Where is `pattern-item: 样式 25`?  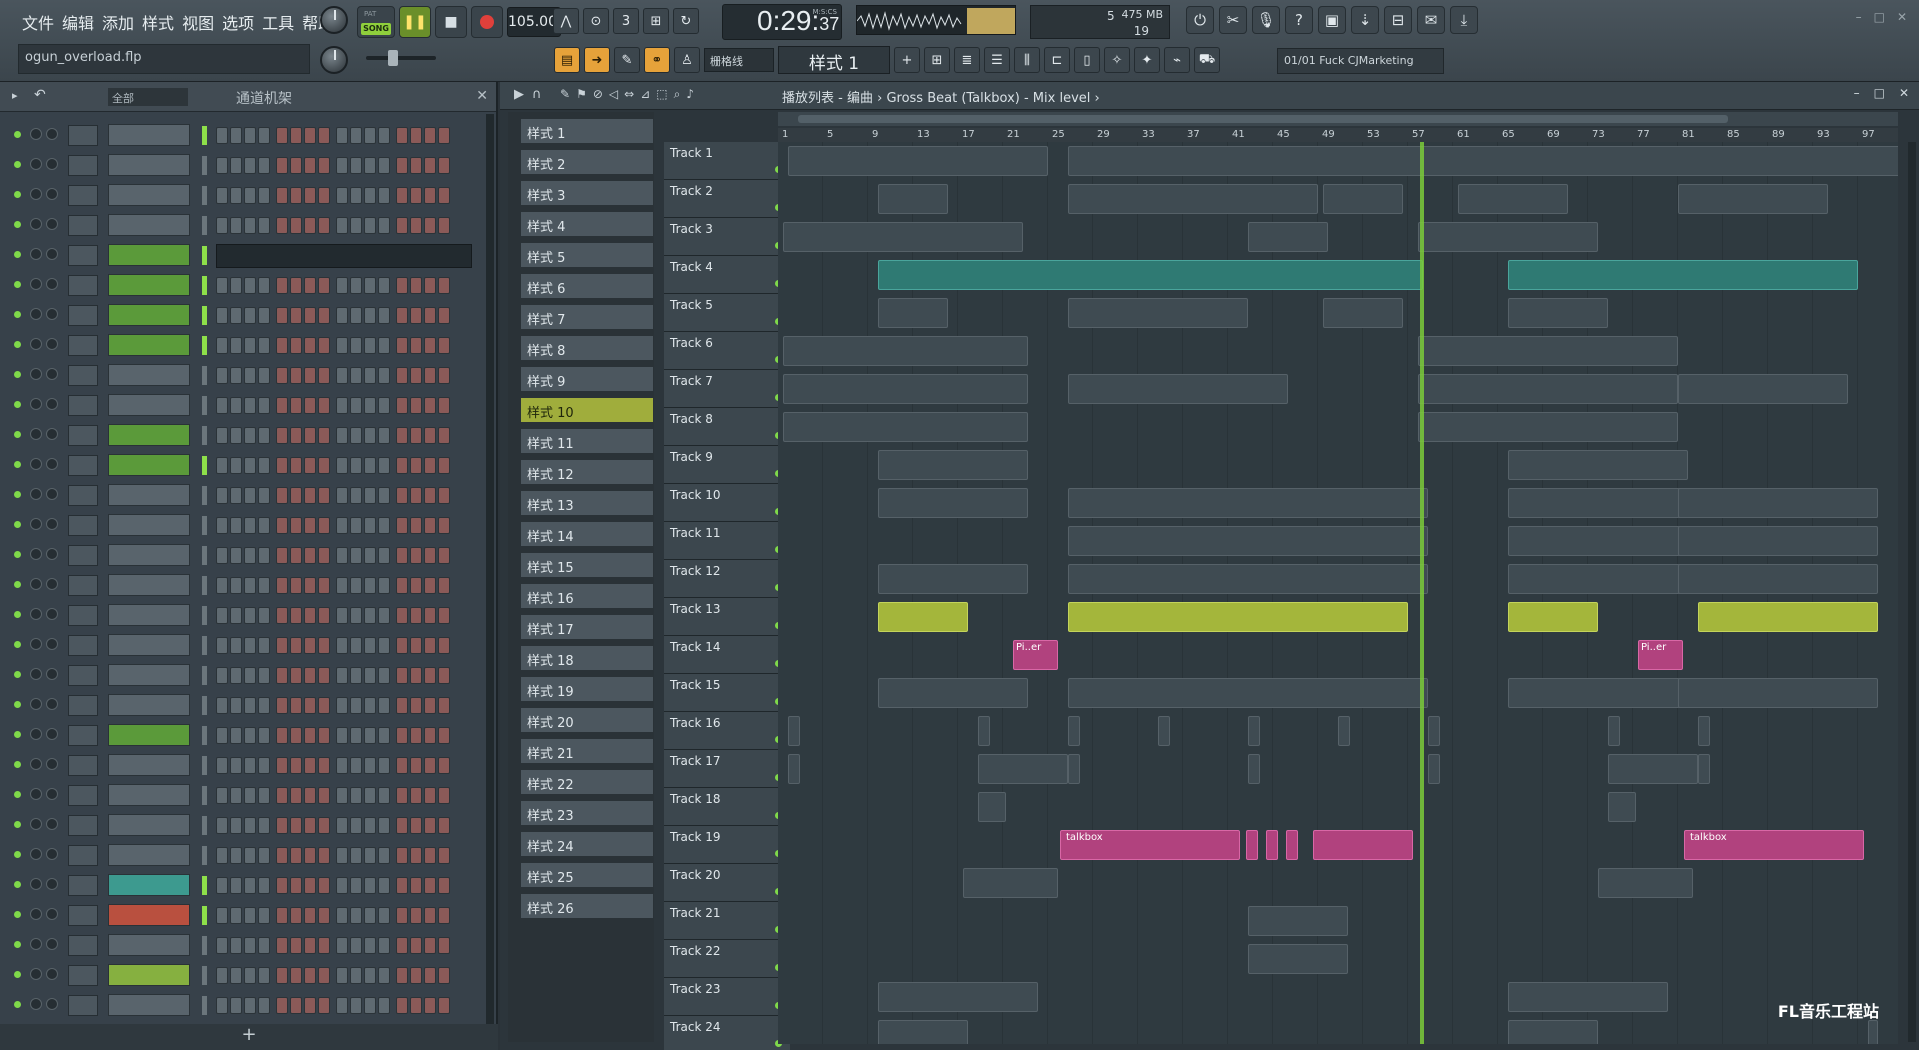
pattern-item: 样式 25 is located at coordinates (587, 875).